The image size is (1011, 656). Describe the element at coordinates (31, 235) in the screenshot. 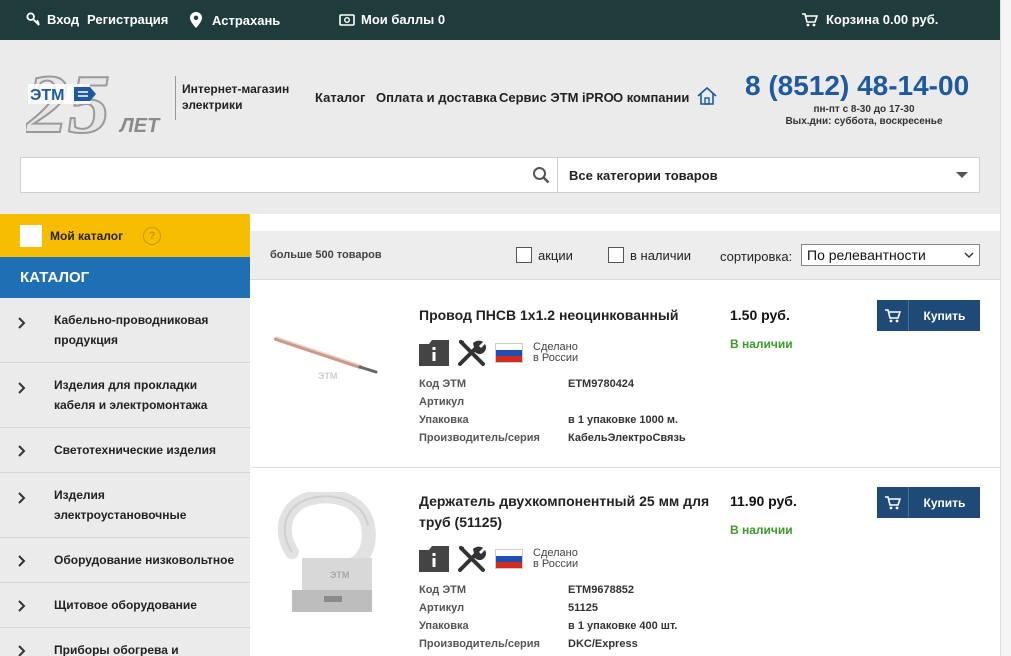

I see `my-catalog-checkbox` at that location.